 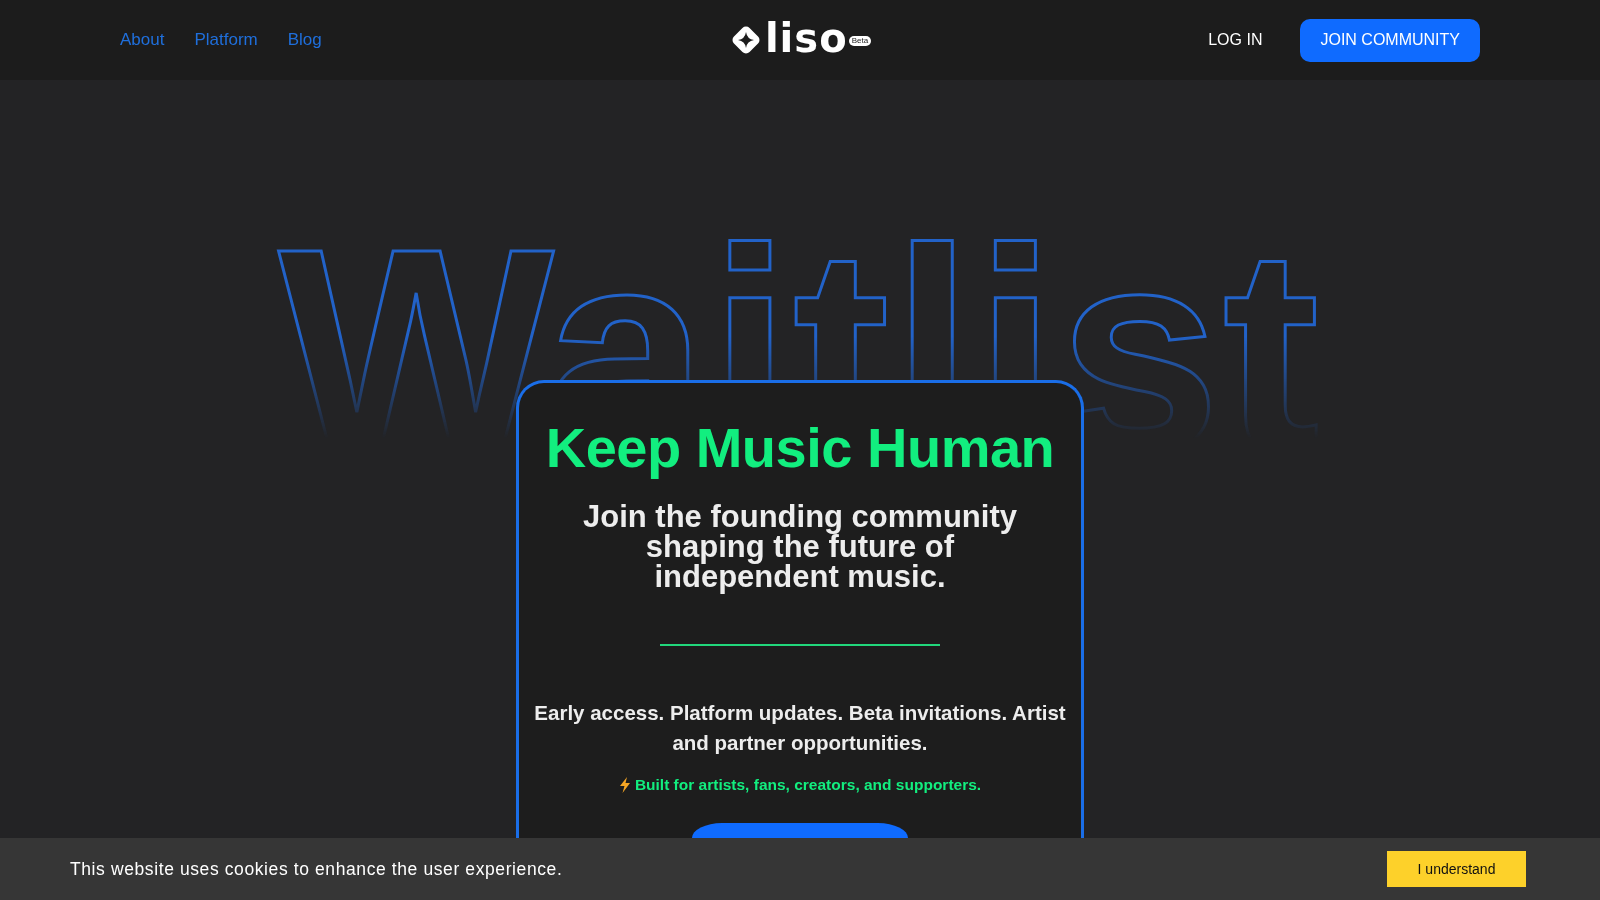 I want to click on primary-button, so click(x=800, y=830).